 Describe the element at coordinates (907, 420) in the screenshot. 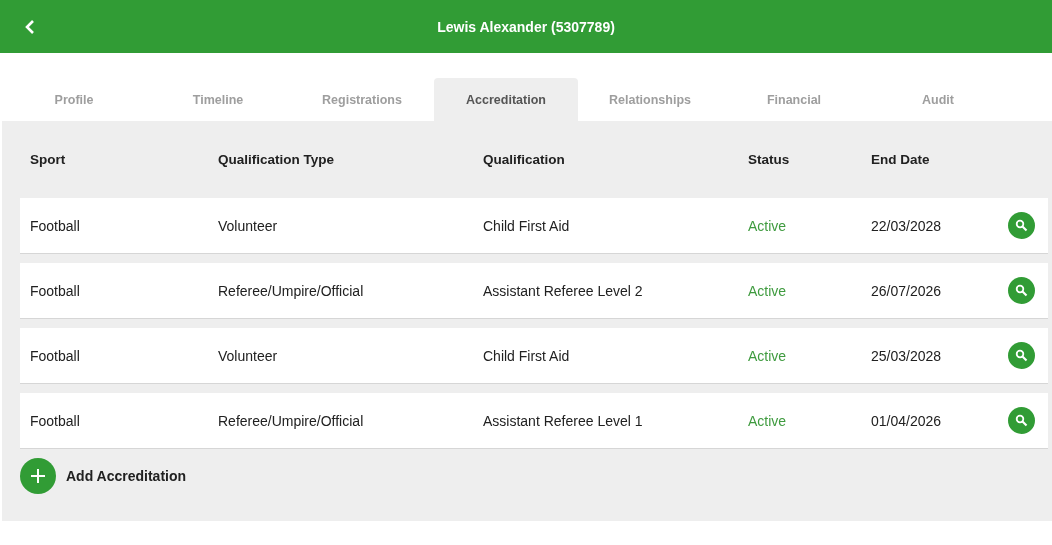

I see `table-cell-text: 01/04/2026` at that location.